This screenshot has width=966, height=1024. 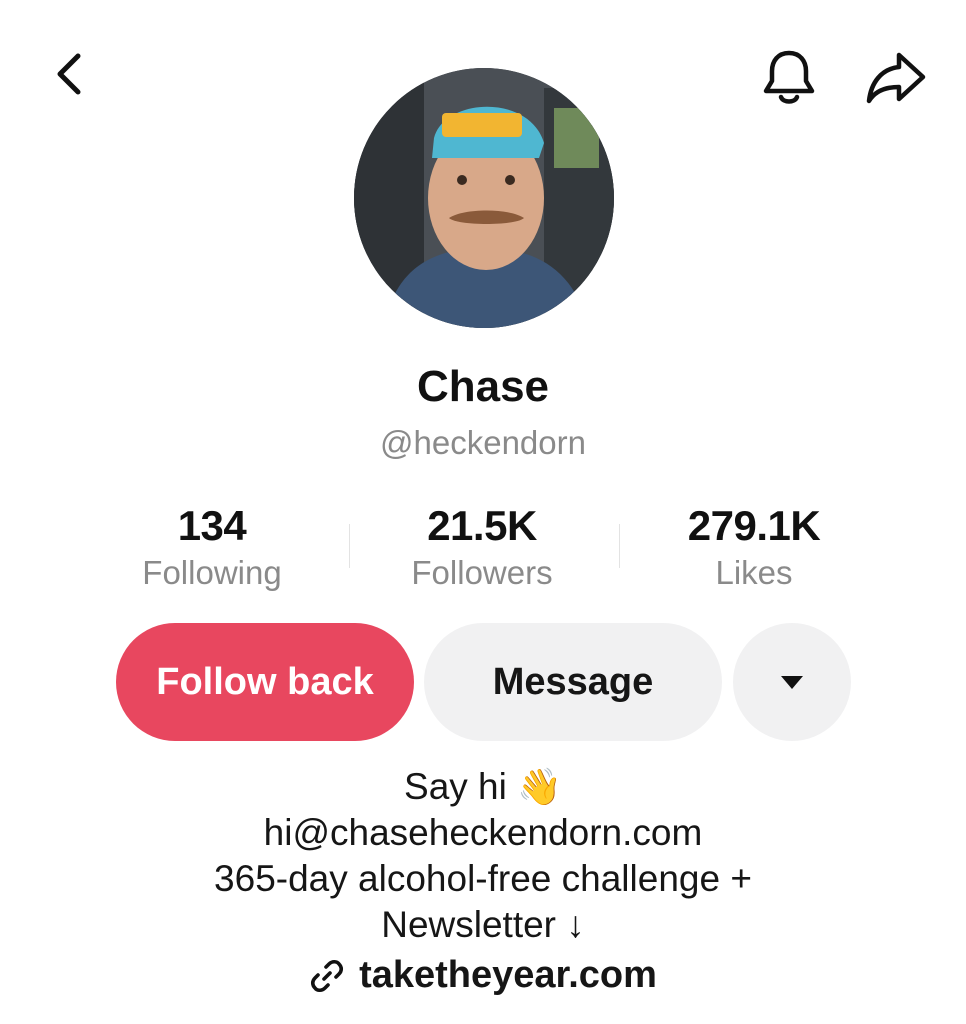 I want to click on likes-stat: 279.1K Likes, so click(x=754, y=547).